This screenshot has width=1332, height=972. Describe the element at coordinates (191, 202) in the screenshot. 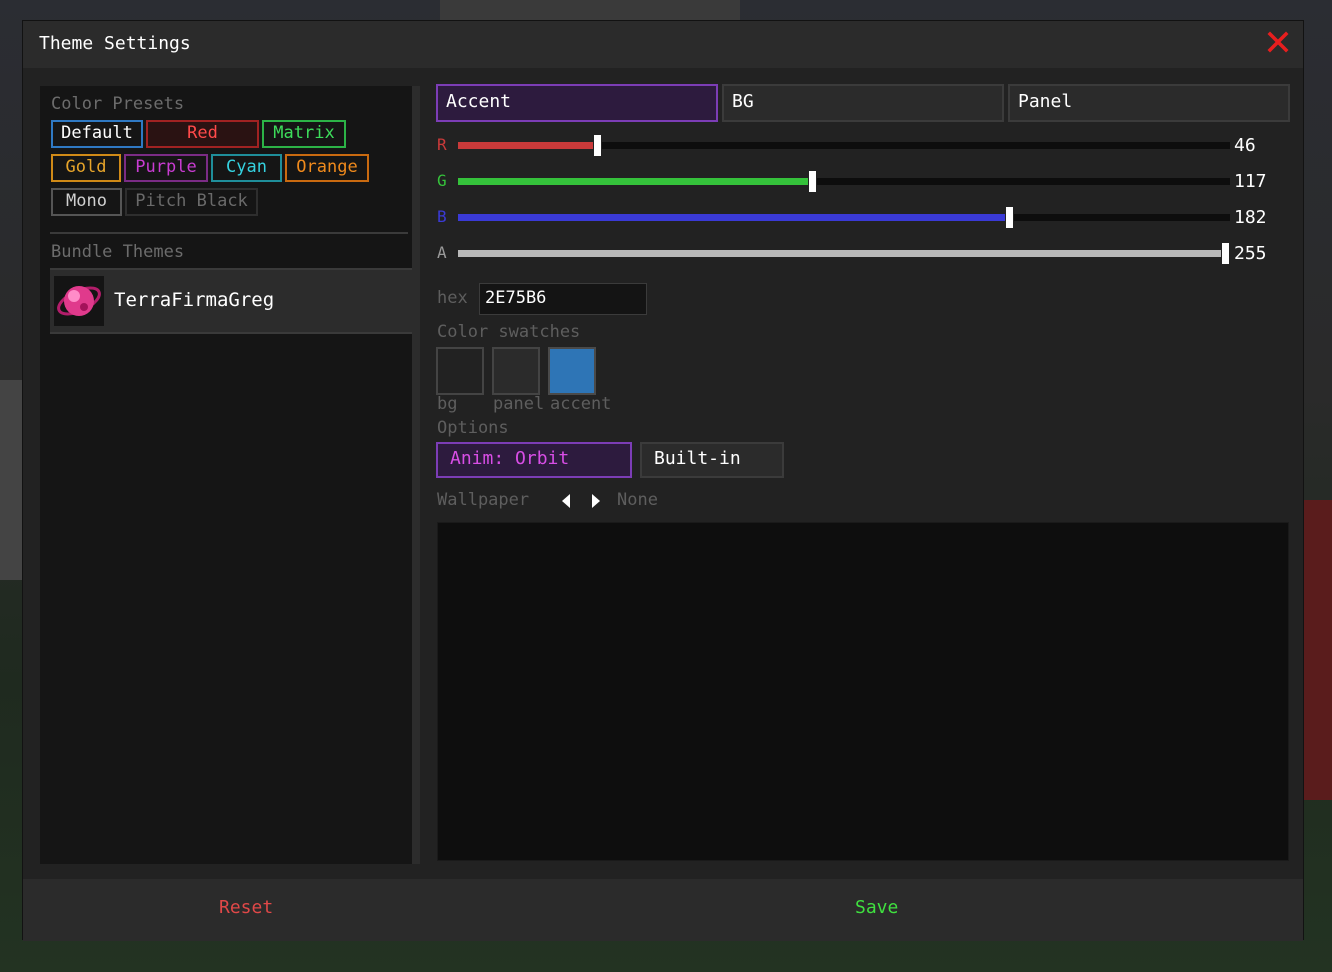

I see `preset-pitch-black-button: Pitch Black` at that location.